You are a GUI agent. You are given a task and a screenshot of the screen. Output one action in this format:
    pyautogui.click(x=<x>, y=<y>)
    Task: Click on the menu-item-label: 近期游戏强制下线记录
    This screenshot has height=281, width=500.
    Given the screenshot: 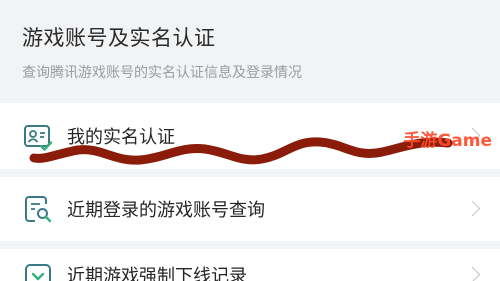 What is the action you would take?
    pyautogui.click(x=157, y=273)
    